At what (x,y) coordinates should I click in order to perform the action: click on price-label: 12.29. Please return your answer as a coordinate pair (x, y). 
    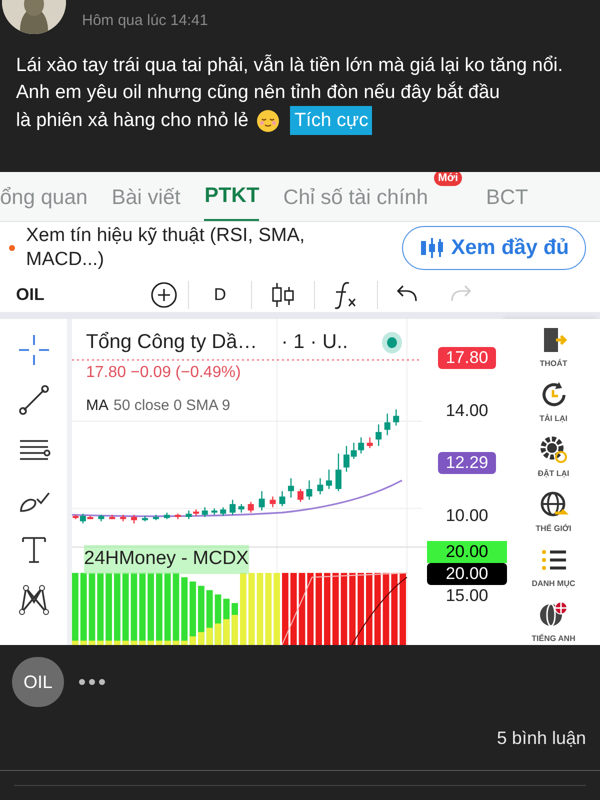
    Looking at the image, I should click on (467, 463).